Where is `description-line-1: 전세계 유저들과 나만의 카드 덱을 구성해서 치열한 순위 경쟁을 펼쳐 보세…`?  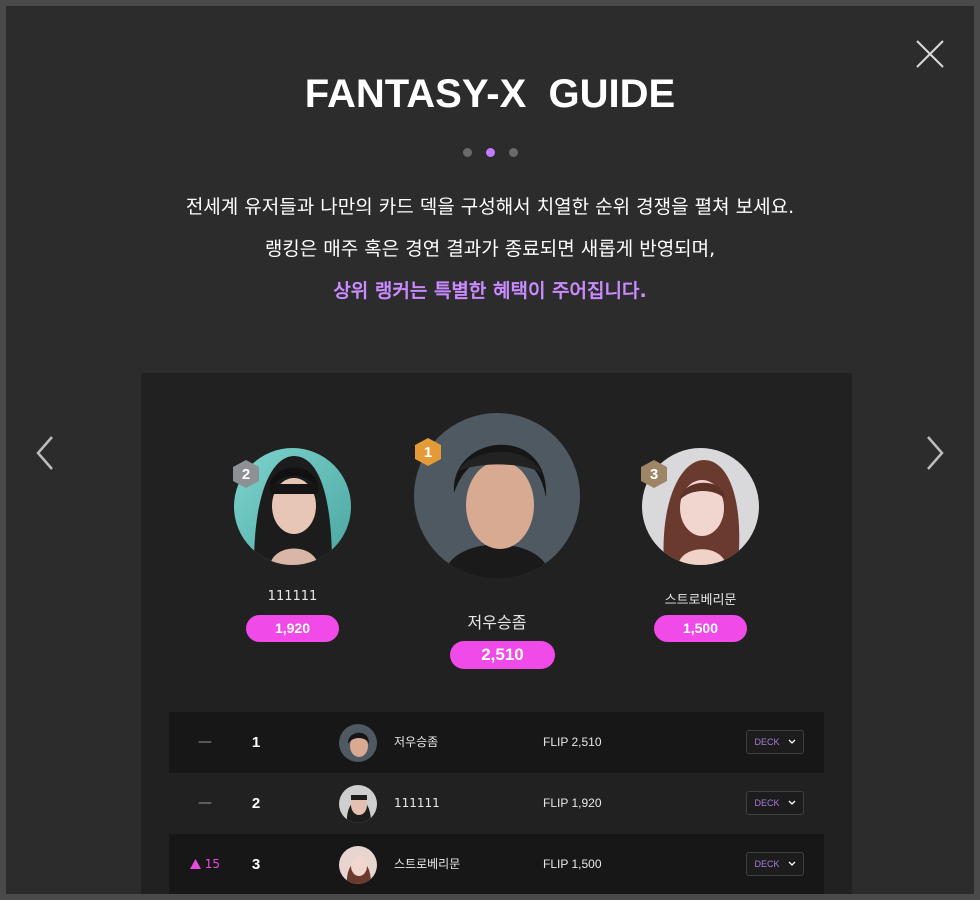
description-line-1: 전세계 유저들과 나만의 카드 덱을 구성해서 치열한 순위 경쟁을 펼쳐 보세… is located at coordinates (490, 207).